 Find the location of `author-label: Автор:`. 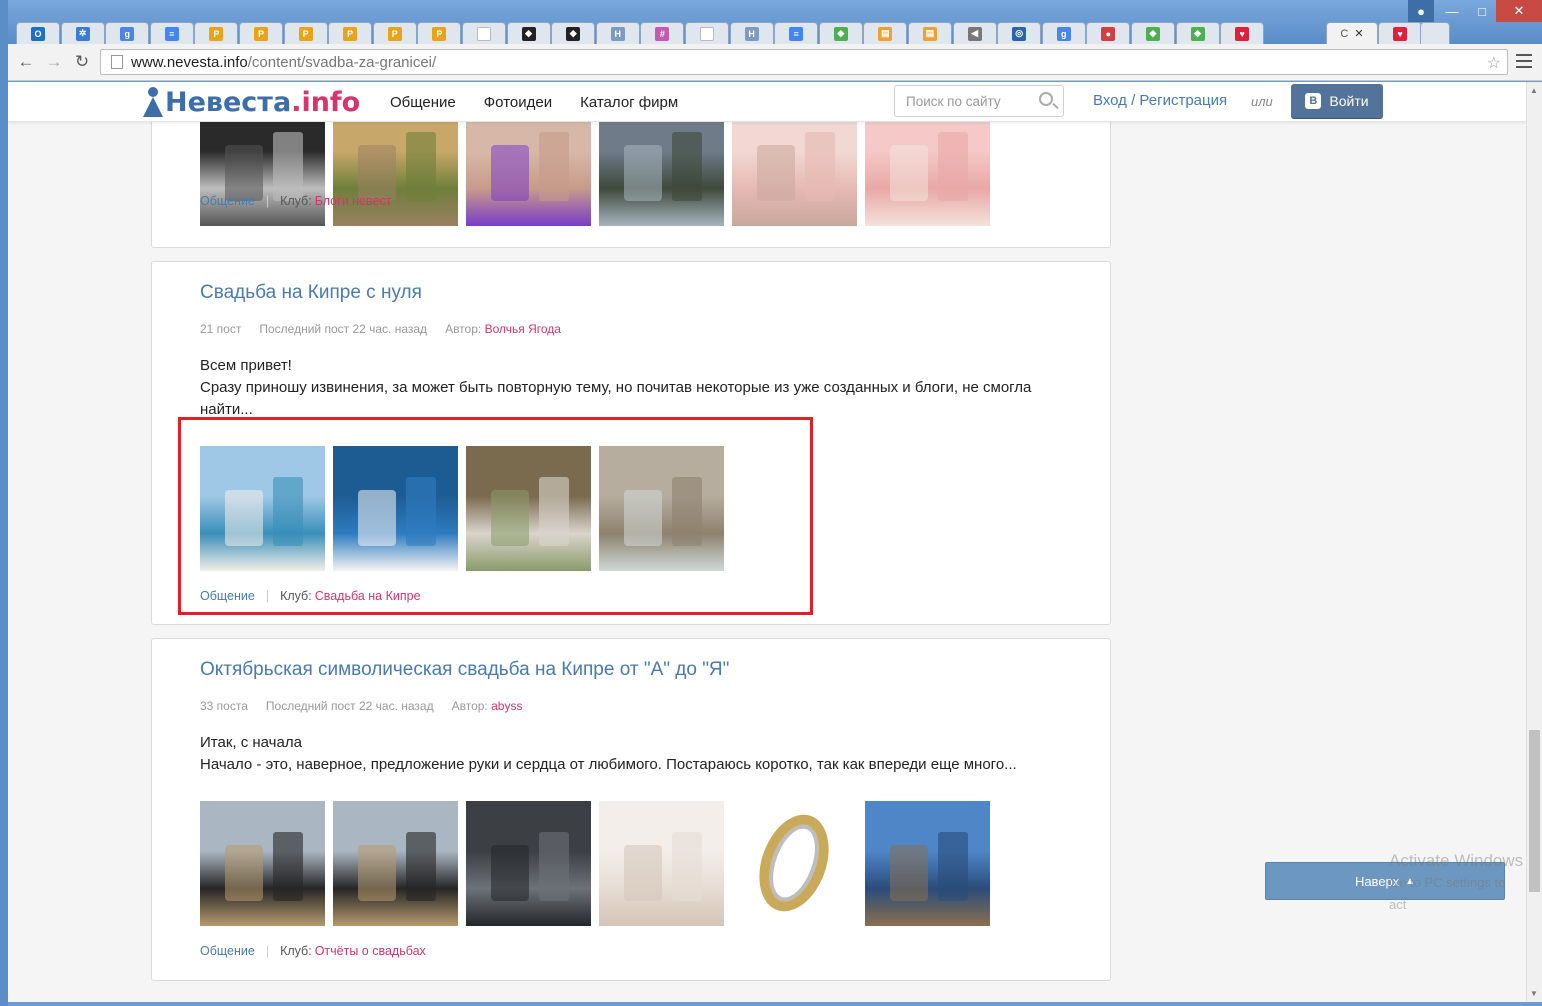

author-label: Автор: is located at coordinates (469, 706).